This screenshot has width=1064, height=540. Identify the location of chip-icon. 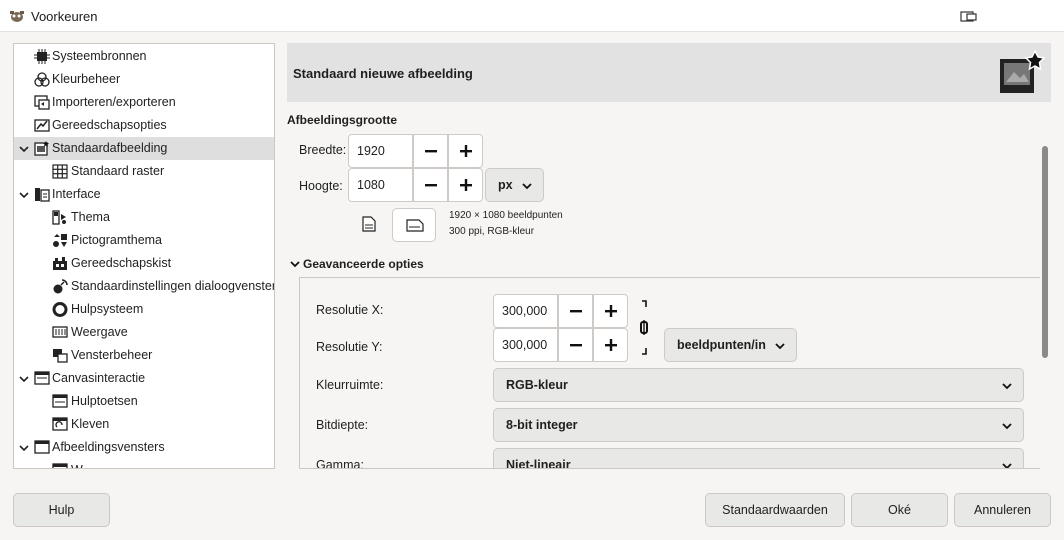
(42, 56).